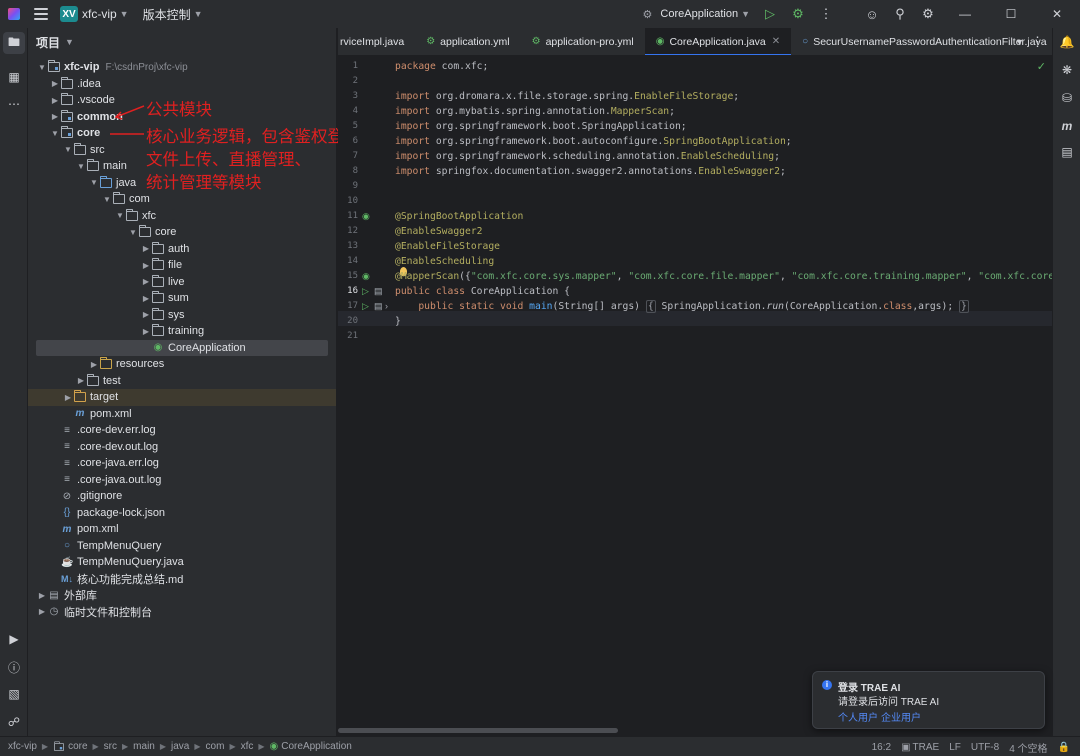 Image resolution: width=1080 pixels, height=756 pixels. Describe the element at coordinates (182, 42) in the screenshot. I see `project-panel-header: 项目 ▼` at that location.